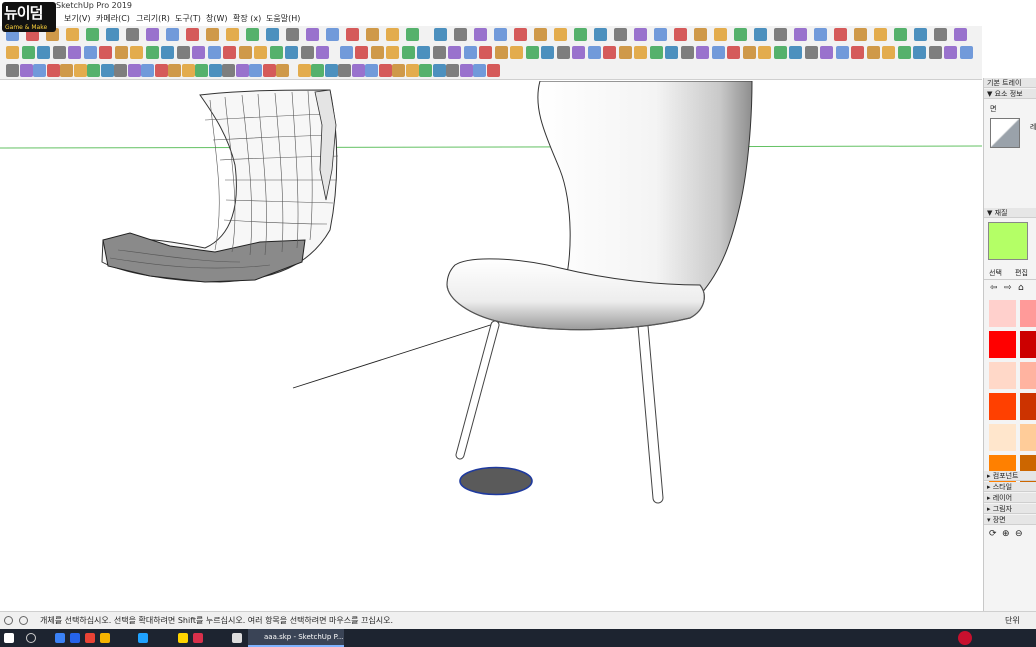 This screenshot has height=647, width=1036. Describe the element at coordinates (1010, 509) in the screenshot. I see `panel-shadows: ▸ 그림자` at that location.